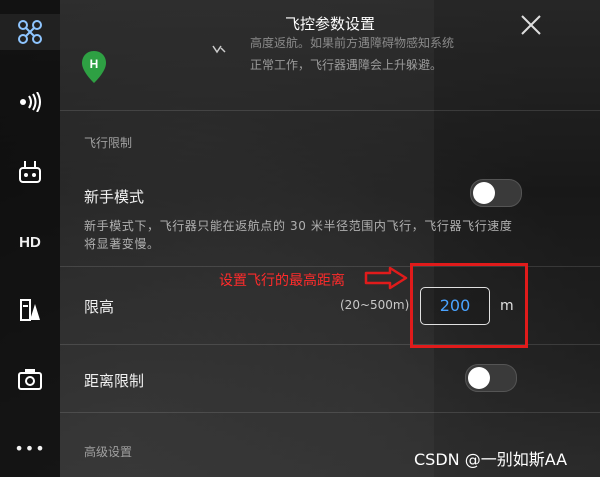 The width and height of the screenshot is (600, 477). I want to click on sidebar-item-remote, so click(30, 172).